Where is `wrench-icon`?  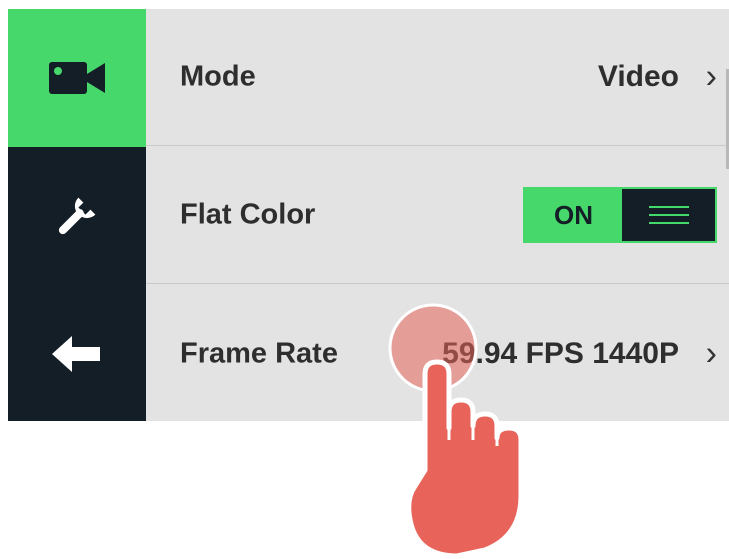 wrench-icon is located at coordinates (77, 216).